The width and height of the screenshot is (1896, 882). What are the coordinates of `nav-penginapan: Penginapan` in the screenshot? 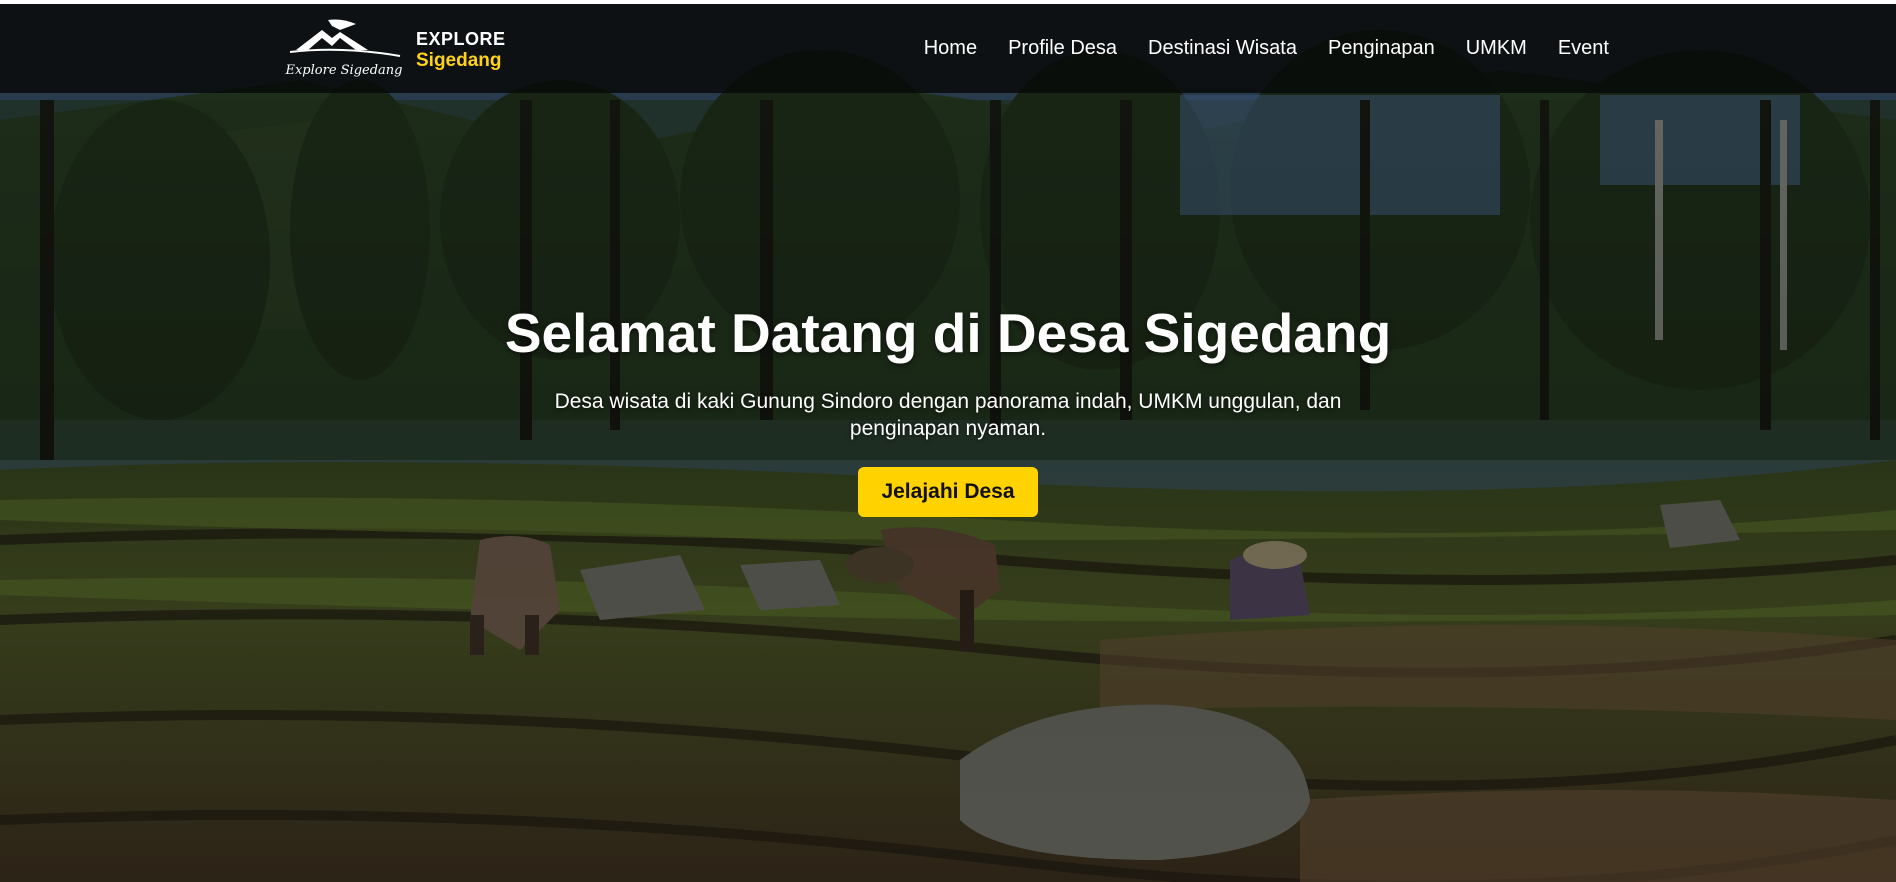 It's located at (1381, 48).